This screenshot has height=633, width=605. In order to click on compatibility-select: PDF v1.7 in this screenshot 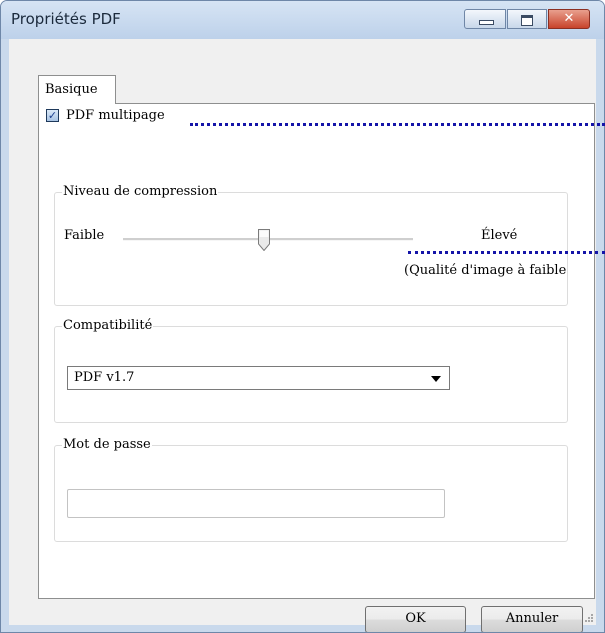, I will do `click(258, 378)`.